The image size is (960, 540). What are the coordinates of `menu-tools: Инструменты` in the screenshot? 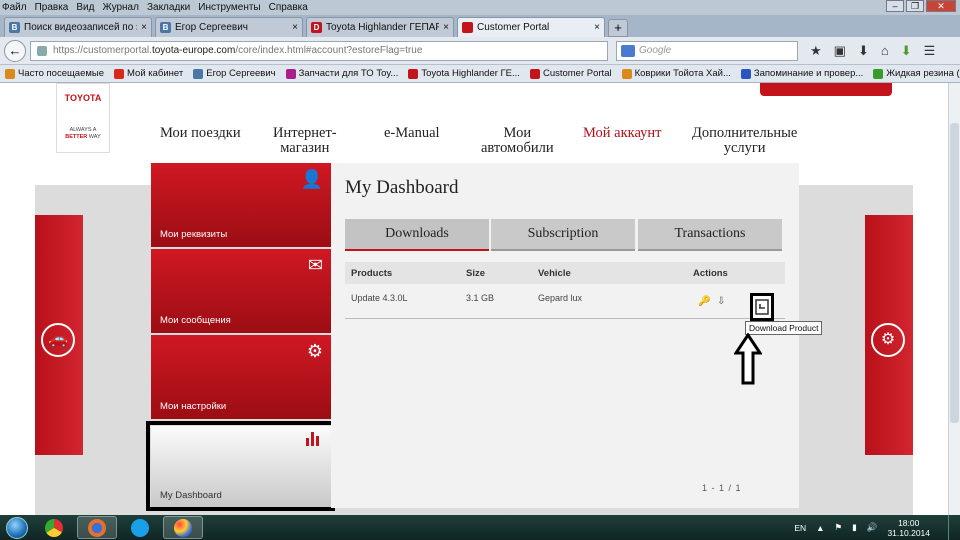 It's located at (229, 7).